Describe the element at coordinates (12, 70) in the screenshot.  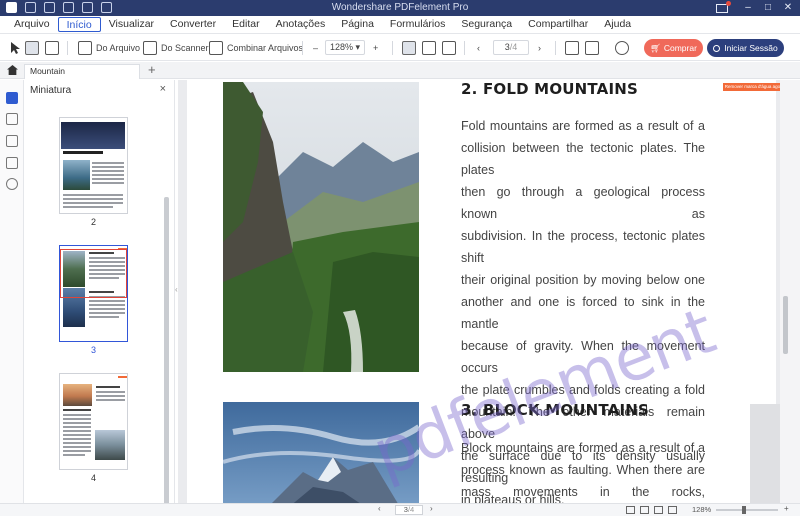
I see `home-icon` at that location.